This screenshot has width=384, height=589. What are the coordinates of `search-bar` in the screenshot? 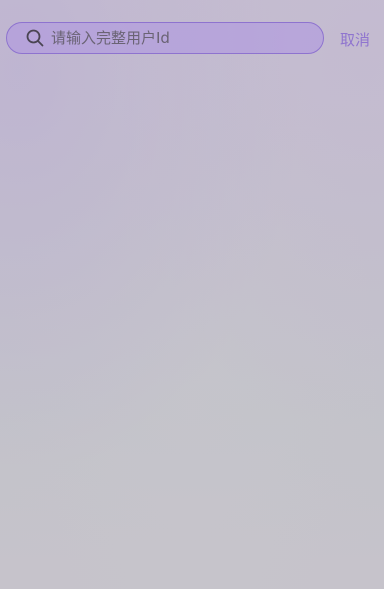 It's located at (165, 38).